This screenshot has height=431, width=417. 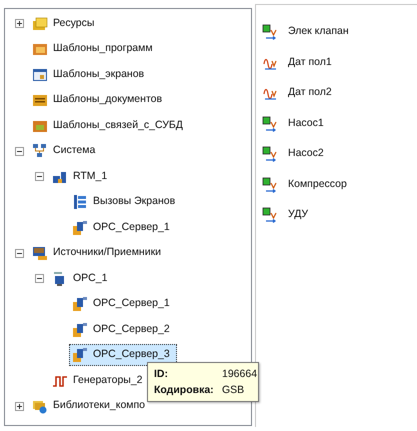 What do you see at coordinates (81, 177) in the screenshot?
I see `tree-item: RTM_1` at bounding box center [81, 177].